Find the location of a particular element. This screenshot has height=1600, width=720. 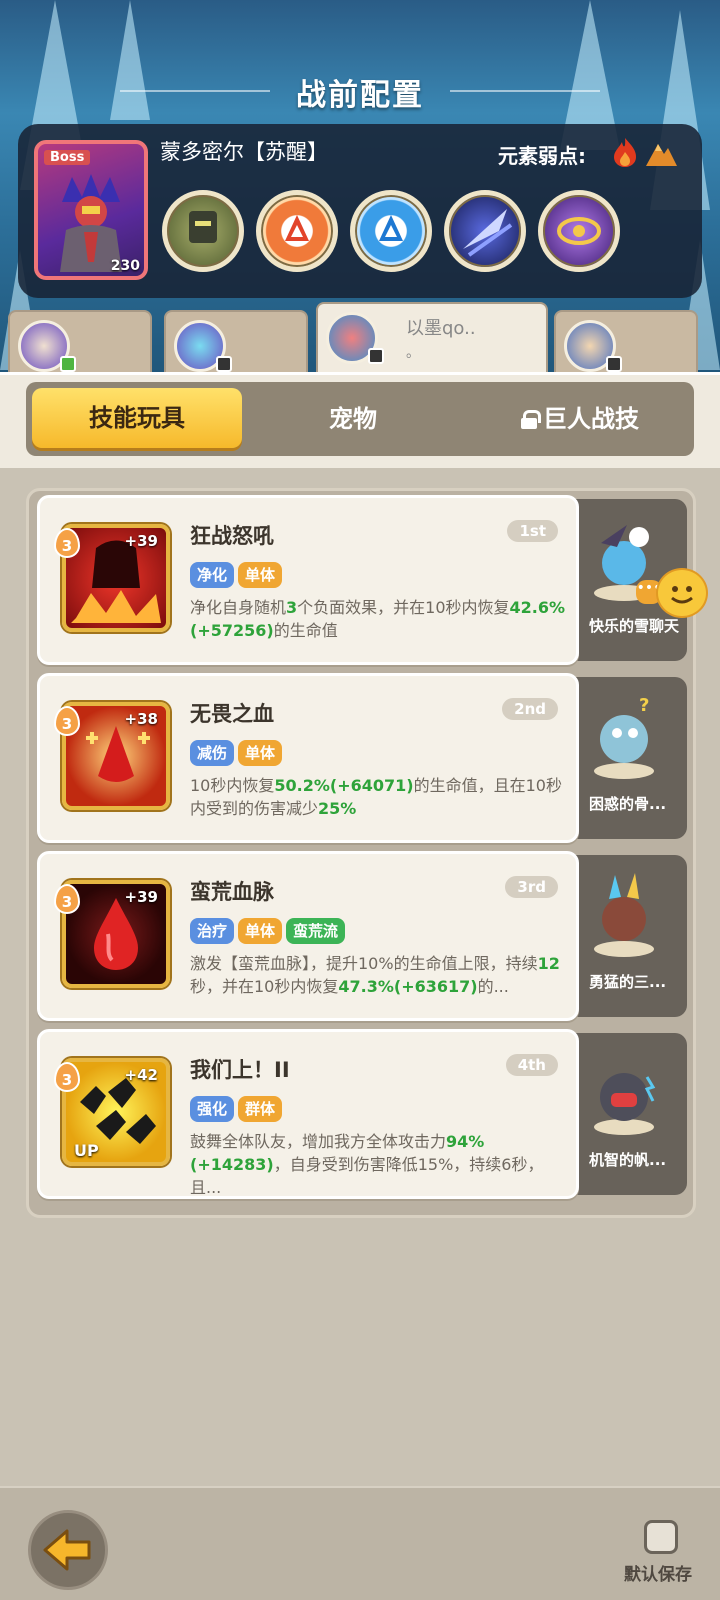

boss-figure-icon is located at coordinates (91, 223).